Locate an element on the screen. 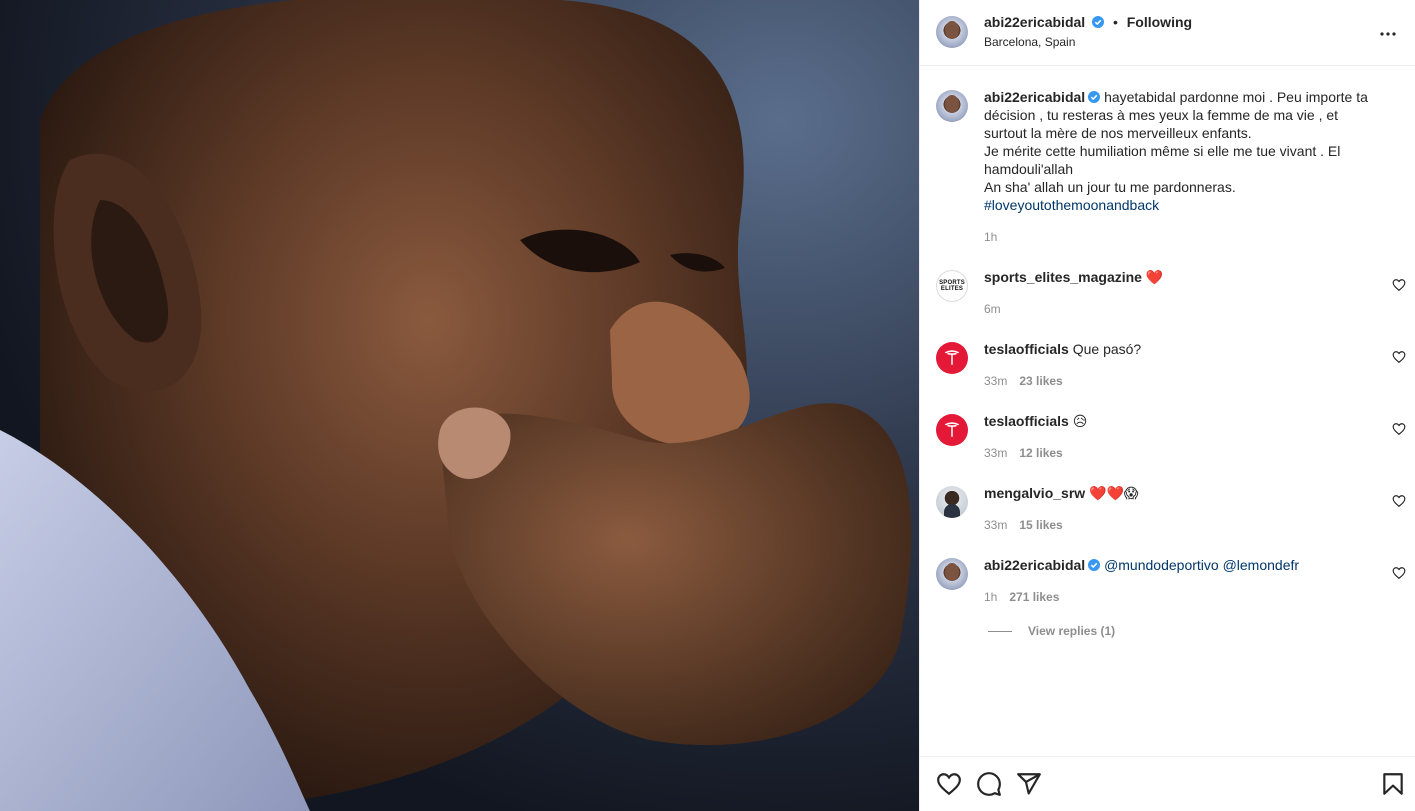 Image resolution: width=1415 pixels, height=811 pixels. following-button: Following is located at coordinates (1159, 22).